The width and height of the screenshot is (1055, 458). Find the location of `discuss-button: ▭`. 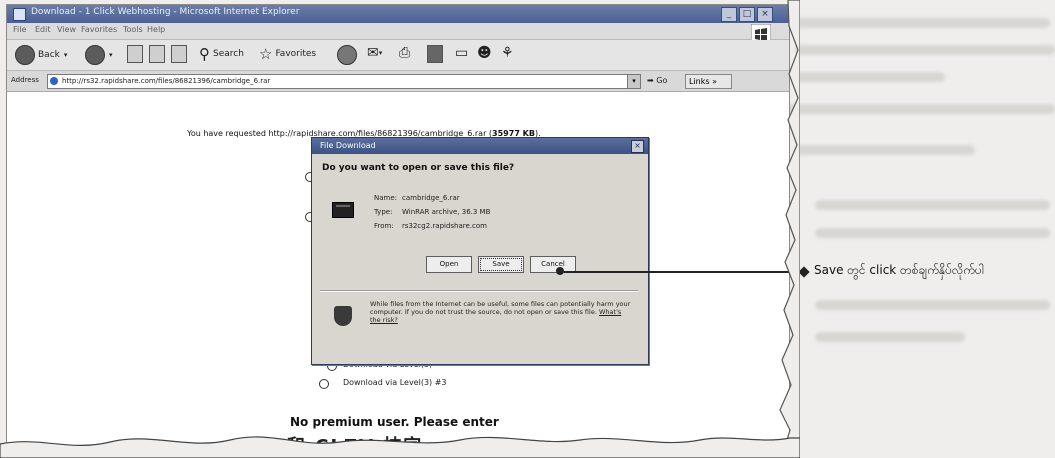

discuss-button: ▭ is located at coordinates (461, 53).